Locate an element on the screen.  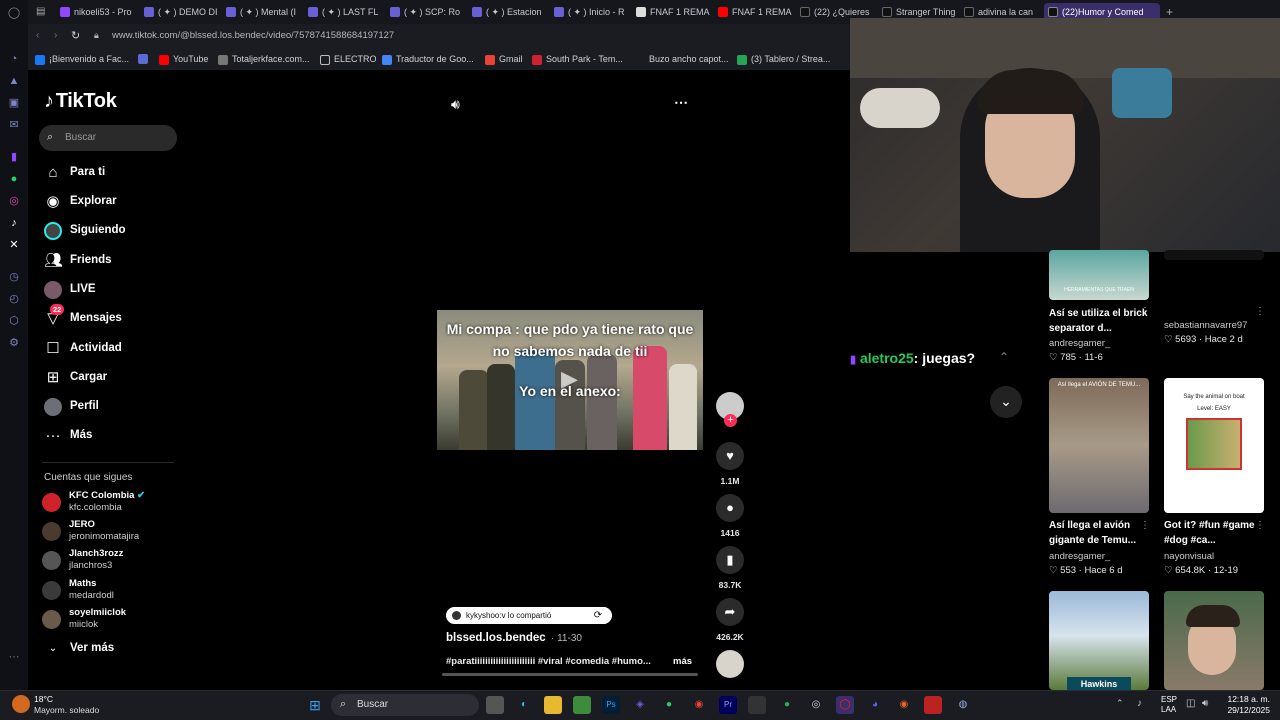
mic-icon: ♪ is located at coordinates (1139, 703).